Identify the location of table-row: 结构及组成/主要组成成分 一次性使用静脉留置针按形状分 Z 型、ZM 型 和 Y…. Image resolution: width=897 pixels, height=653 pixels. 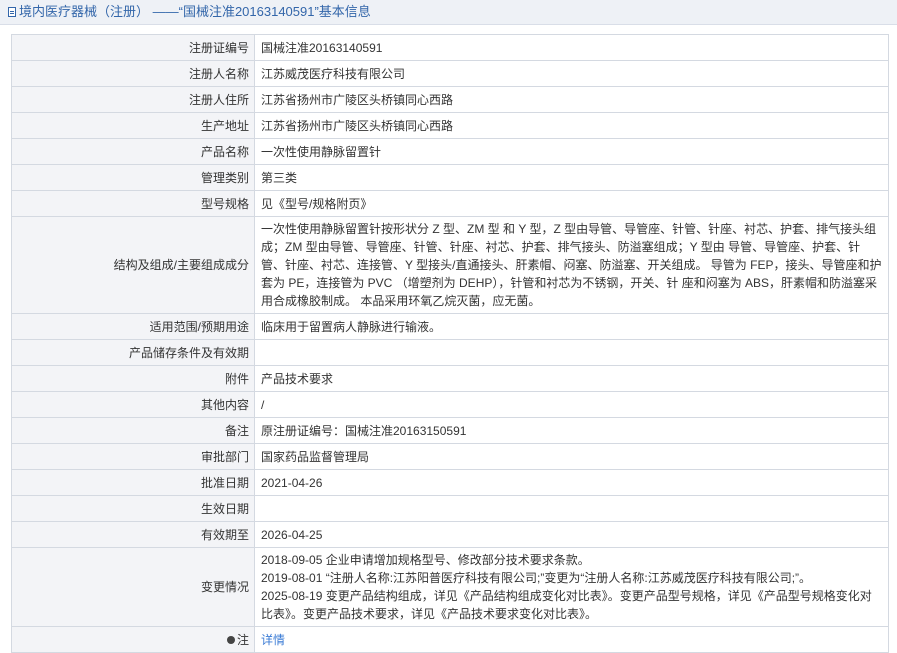
(450, 265).